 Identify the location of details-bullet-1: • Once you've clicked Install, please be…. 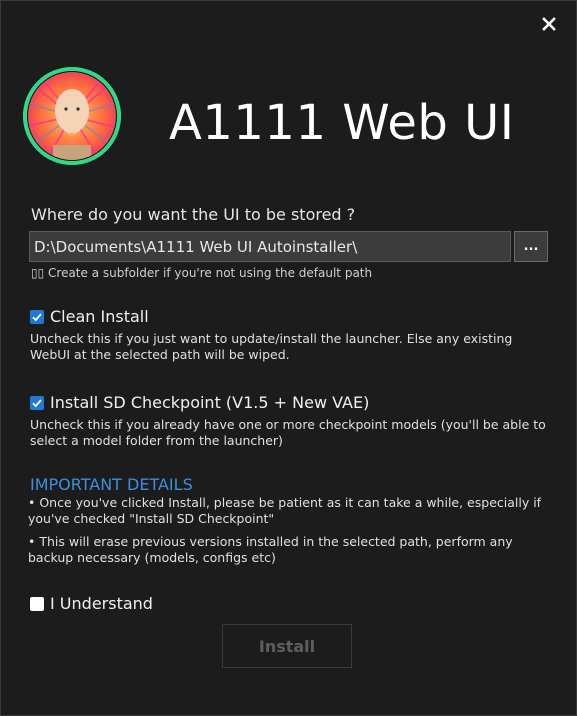
(285, 510).